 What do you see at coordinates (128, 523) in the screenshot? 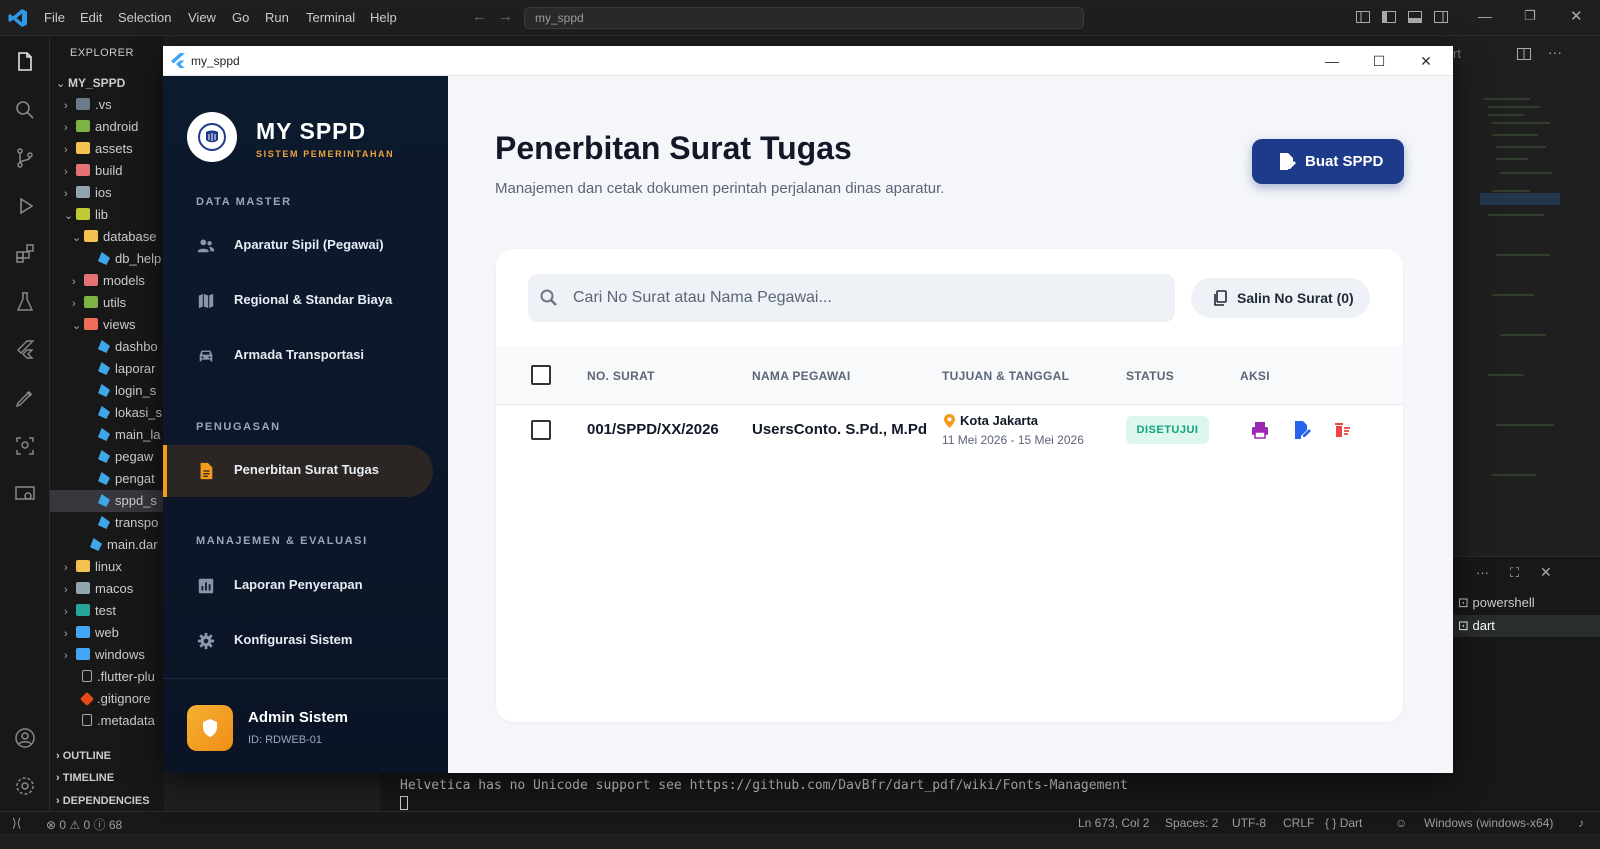
I see `tree-item-transport: transpo` at bounding box center [128, 523].